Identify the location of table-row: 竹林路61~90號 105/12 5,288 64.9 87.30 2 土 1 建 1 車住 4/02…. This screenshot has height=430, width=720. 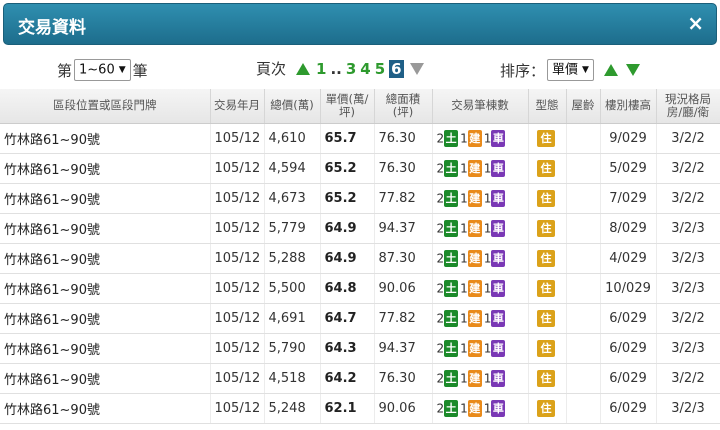
(360, 258).